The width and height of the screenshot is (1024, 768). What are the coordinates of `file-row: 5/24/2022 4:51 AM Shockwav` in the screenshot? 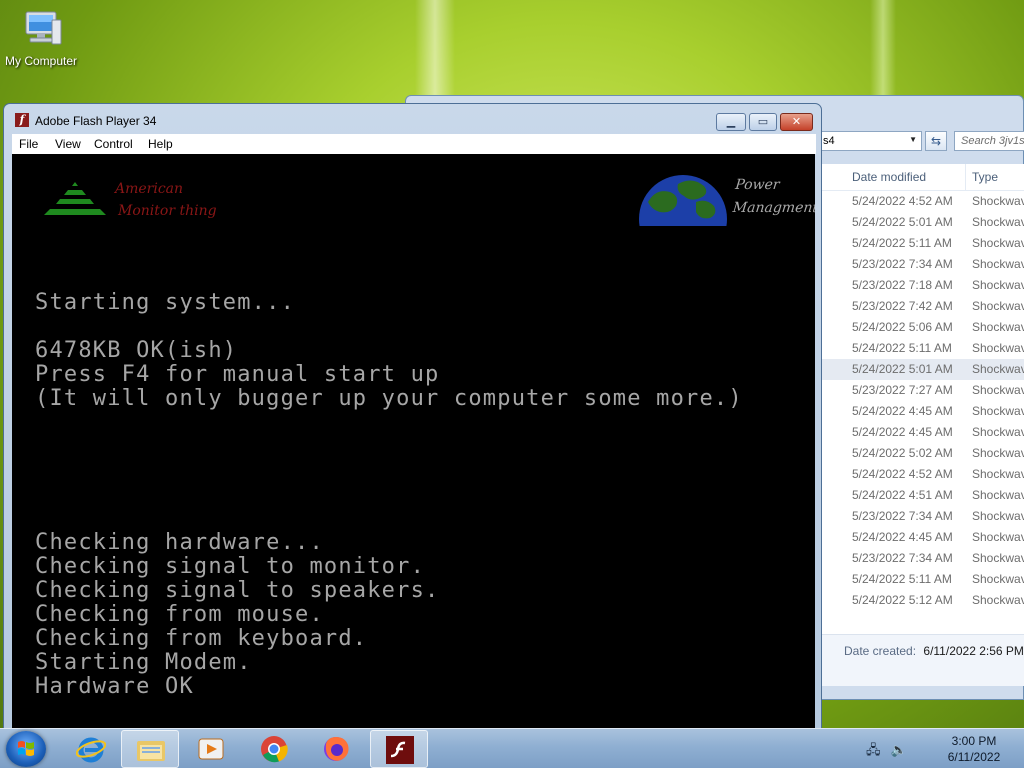 It's located at (923, 495).